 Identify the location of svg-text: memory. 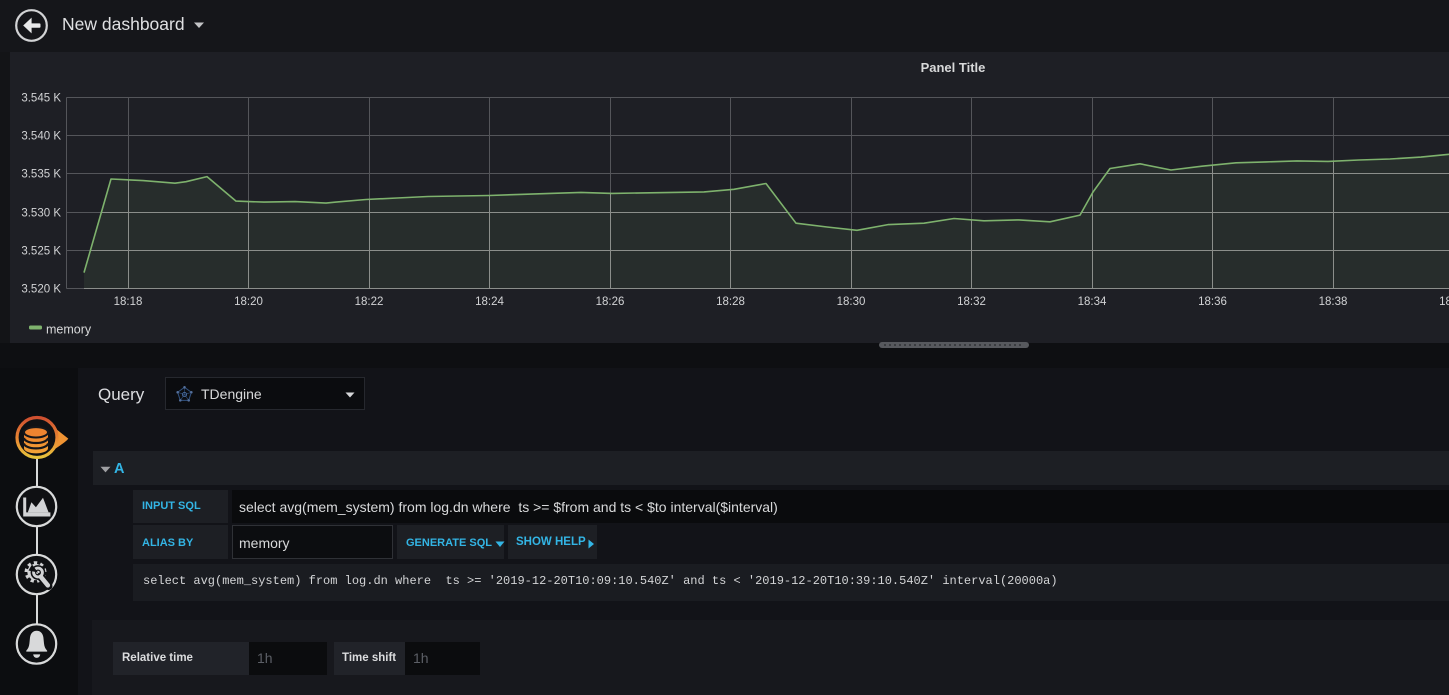
(69, 330).